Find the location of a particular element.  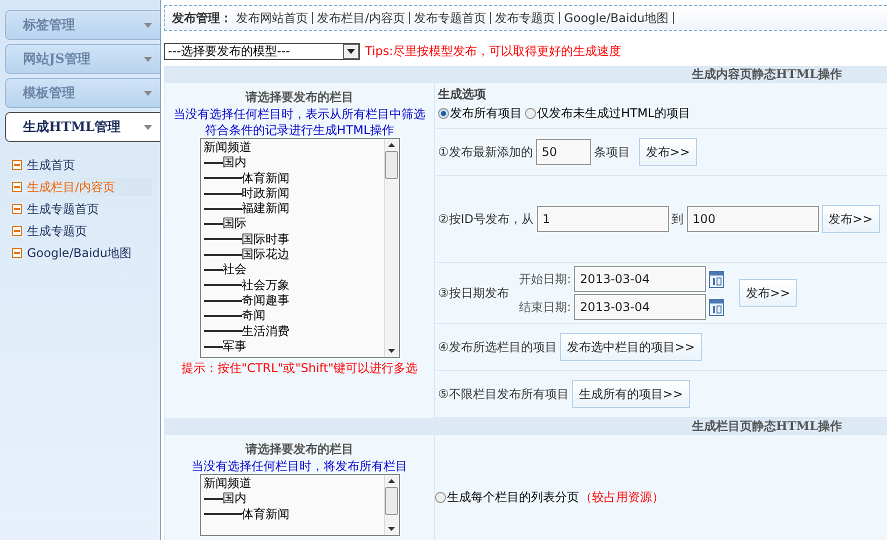

menu-header: 生成HTML管理 is located at coordinates (82, 127).